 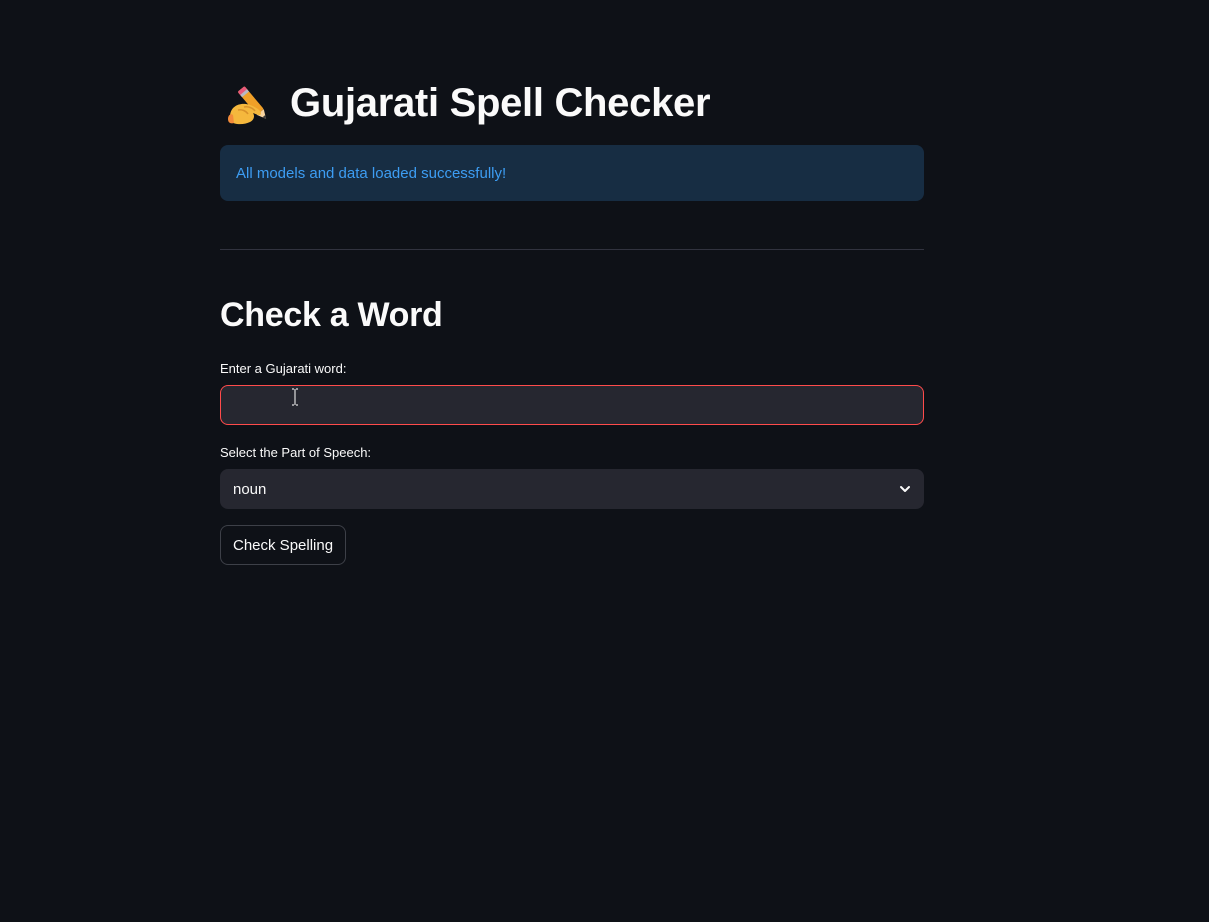 I want to click on pos-select: noun, so click(x=572, y=489).